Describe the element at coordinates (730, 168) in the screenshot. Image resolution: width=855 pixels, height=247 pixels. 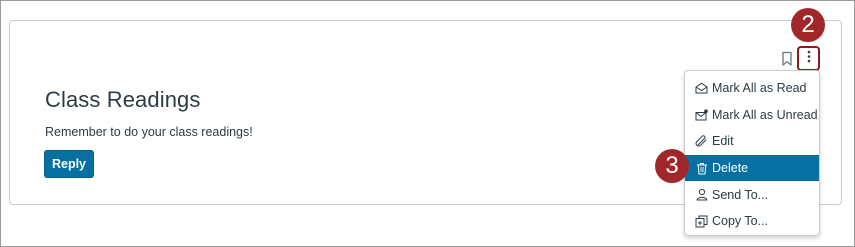
I see `menu-item-label: Delete` at that location.